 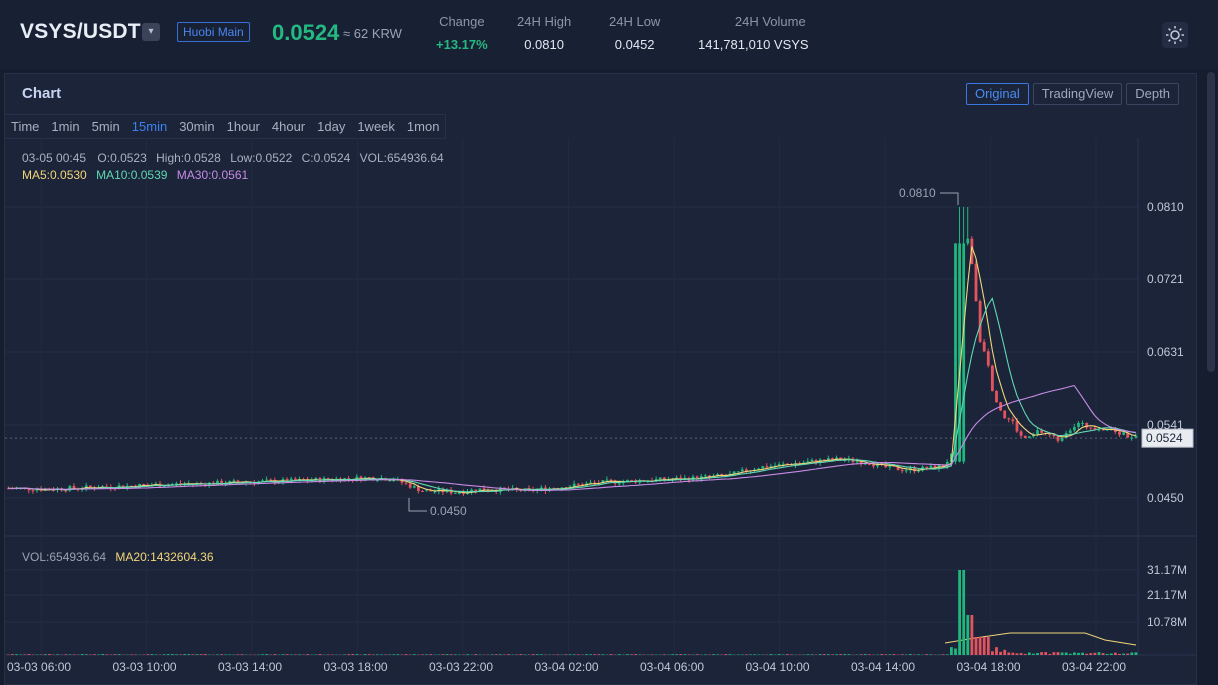 I want to click on price-tick-label: 0.0721, so click(x=1165, y=279).